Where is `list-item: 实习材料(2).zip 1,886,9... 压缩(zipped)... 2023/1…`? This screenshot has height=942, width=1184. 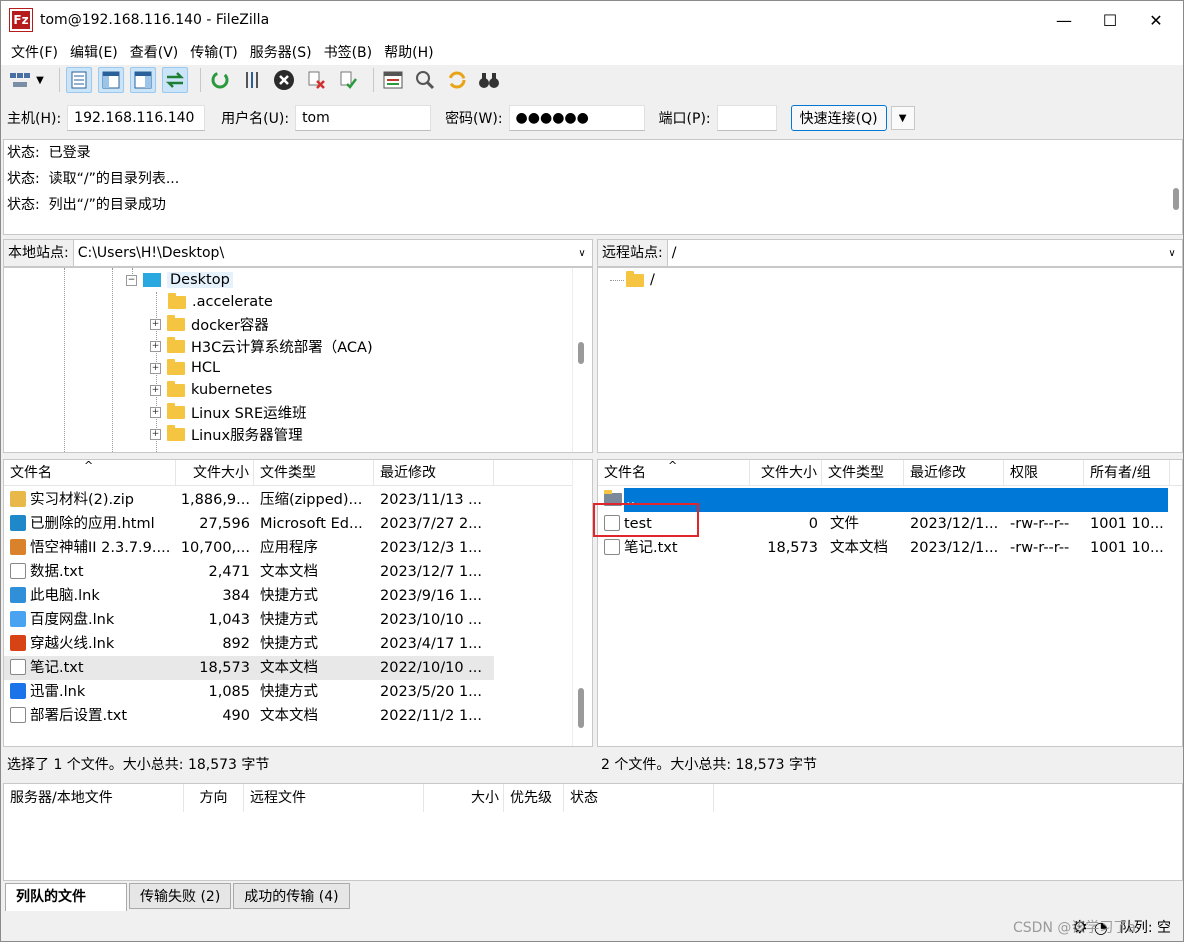
list-item: 实习材料(2).zip 1,886,9... 压缩(zipped)... 2023/1… is located at coordinates (298, 500).